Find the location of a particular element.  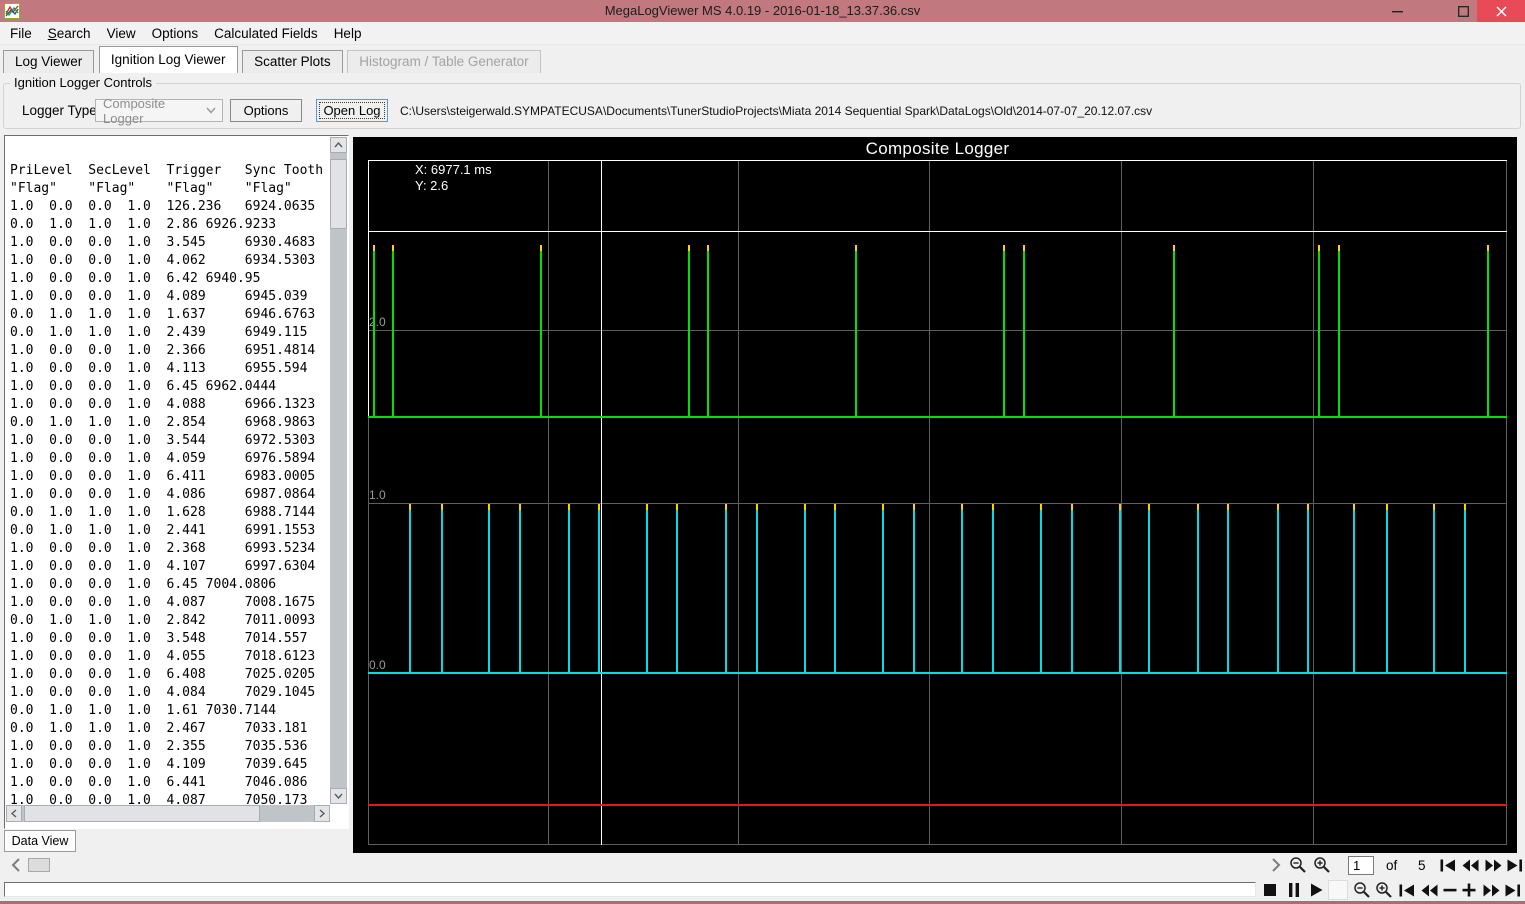

page-number-input is located at coordinates (1361, 865).